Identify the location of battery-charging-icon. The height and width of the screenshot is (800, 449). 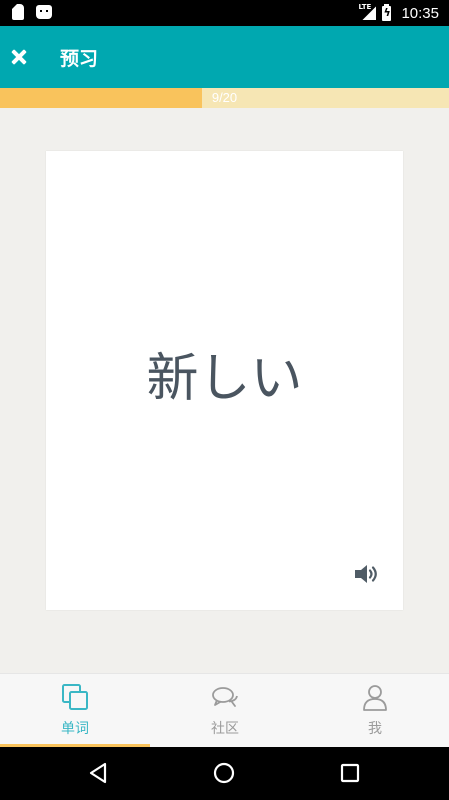
(387, 12).